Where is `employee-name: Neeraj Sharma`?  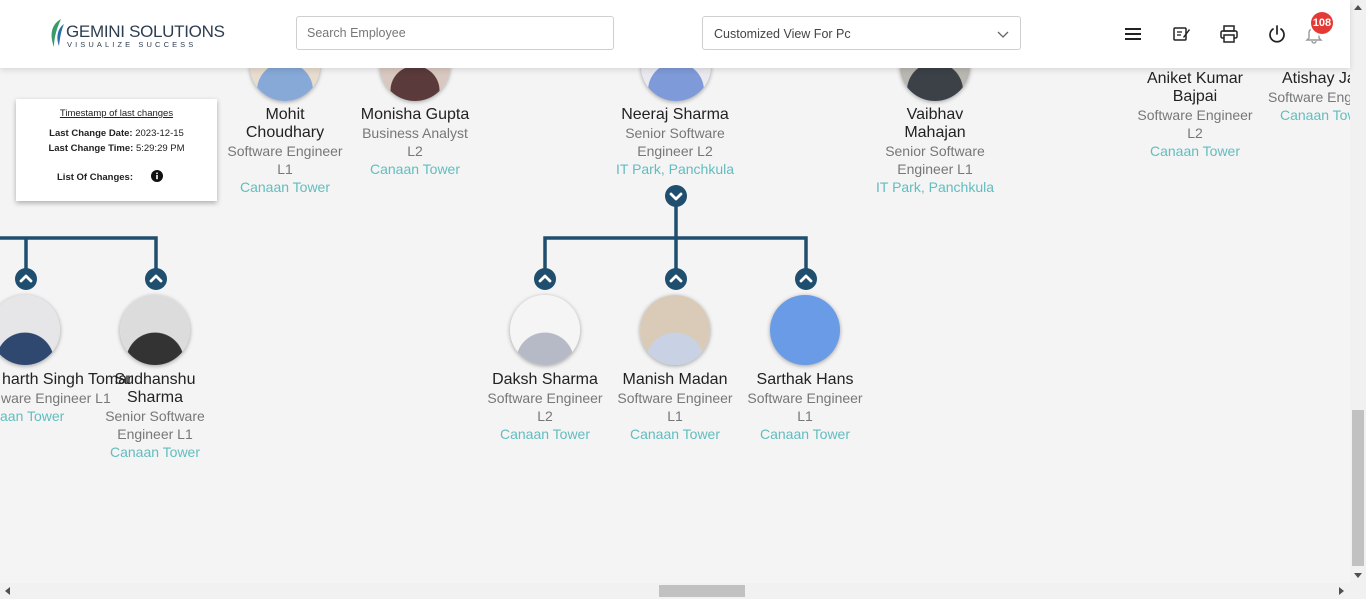 employee-name: Neeraj Sharma is located at coordinates (675, 114).